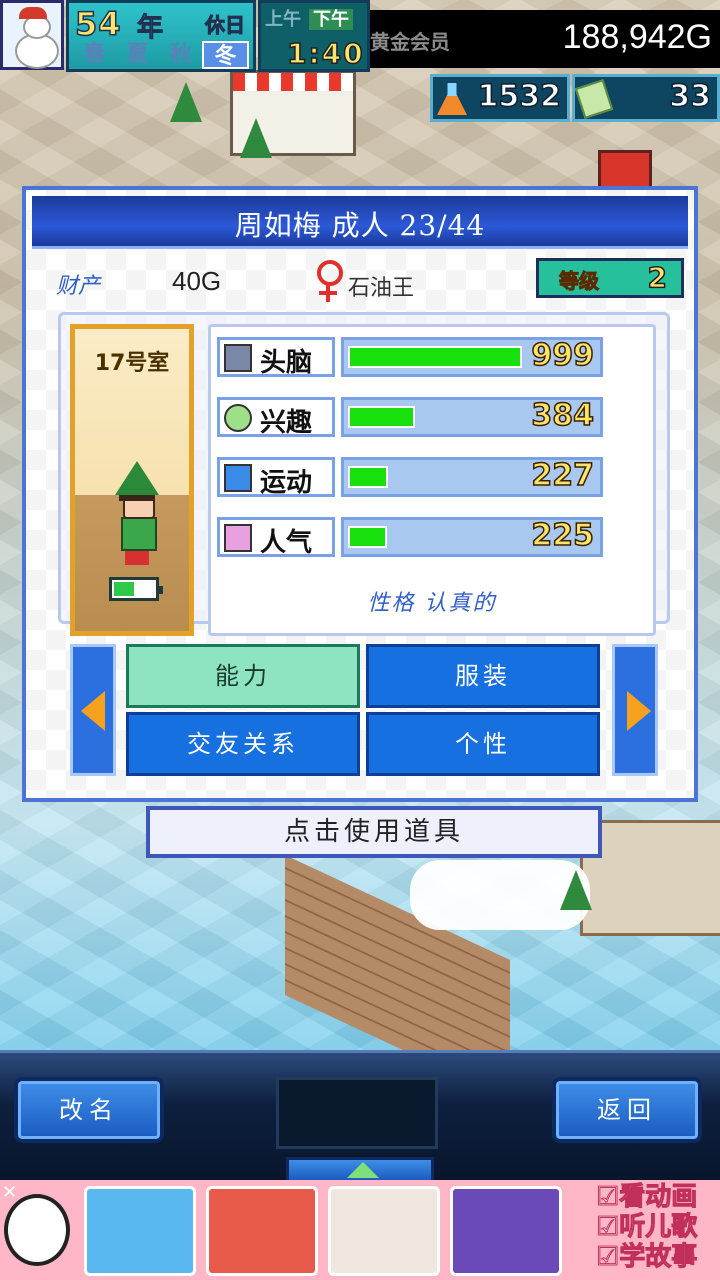 This screenshot has height=1280, width=720. I want to click on season-spring: 春, so click(94, 54).